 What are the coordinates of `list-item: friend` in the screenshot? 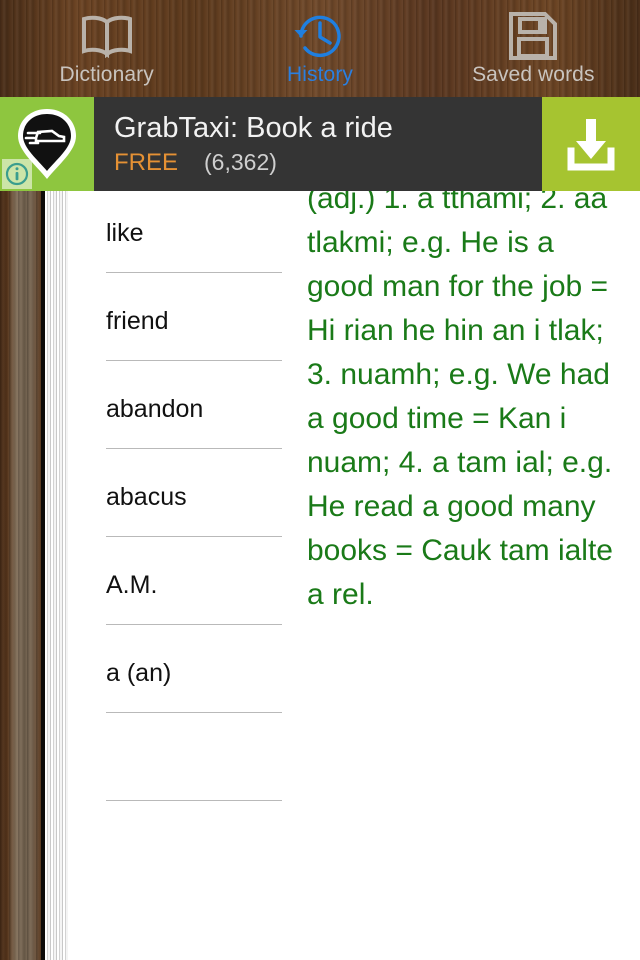 It's located at (203, 317).